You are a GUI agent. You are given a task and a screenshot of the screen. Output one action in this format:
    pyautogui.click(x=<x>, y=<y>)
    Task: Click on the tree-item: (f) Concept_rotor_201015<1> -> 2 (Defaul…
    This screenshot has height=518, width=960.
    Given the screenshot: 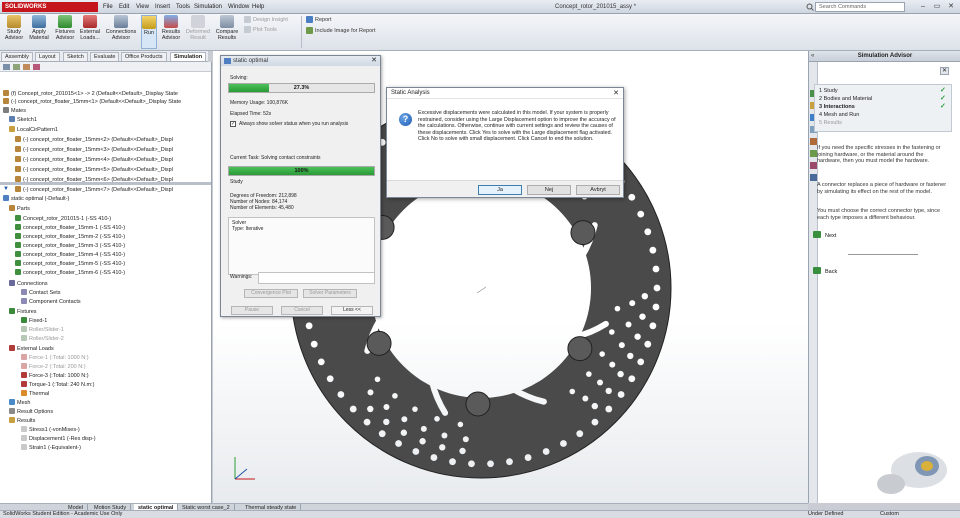 What is the action you would take?
    pyautogui.click(x=90, y=94)
    